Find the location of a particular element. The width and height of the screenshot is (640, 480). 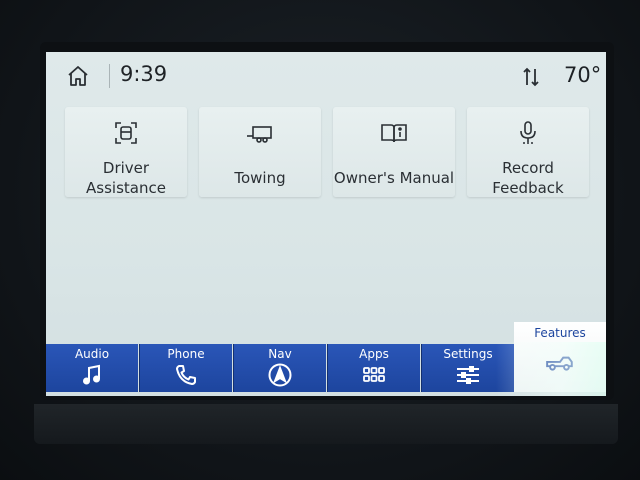

nav-navigation: Nav is located at coordinates (280, 368).